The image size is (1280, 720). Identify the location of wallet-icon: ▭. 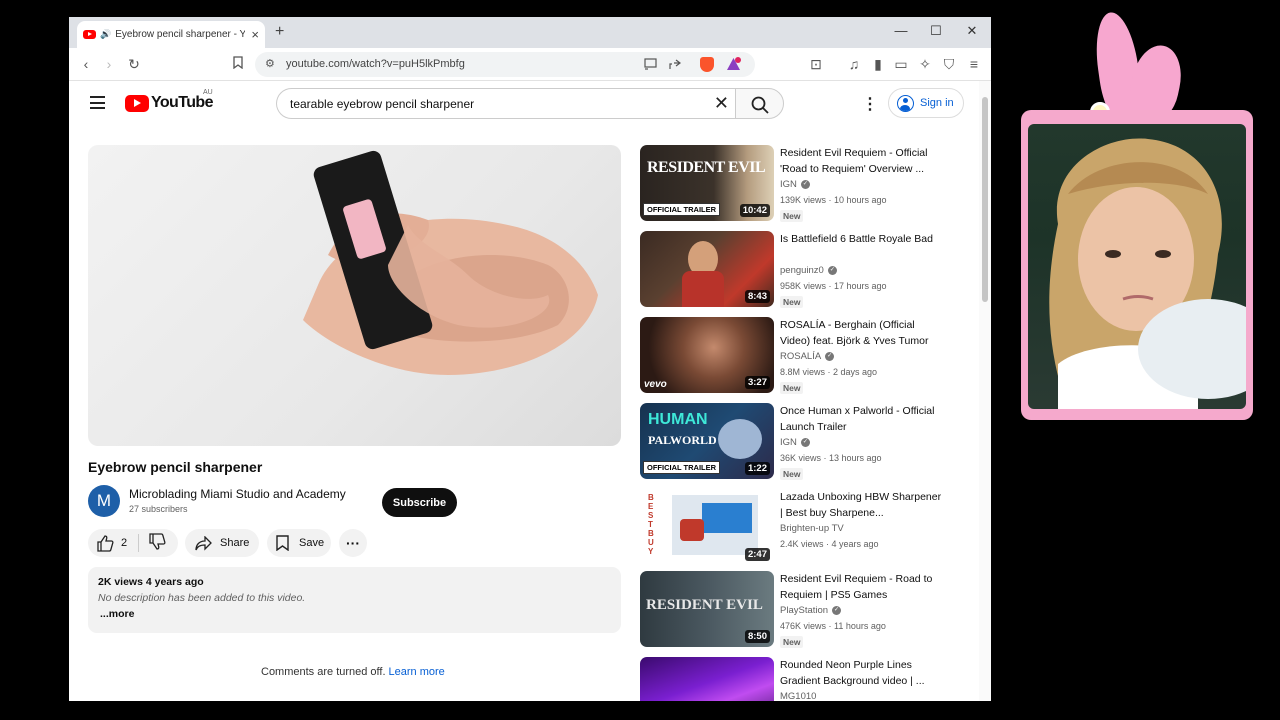
(901, 64).